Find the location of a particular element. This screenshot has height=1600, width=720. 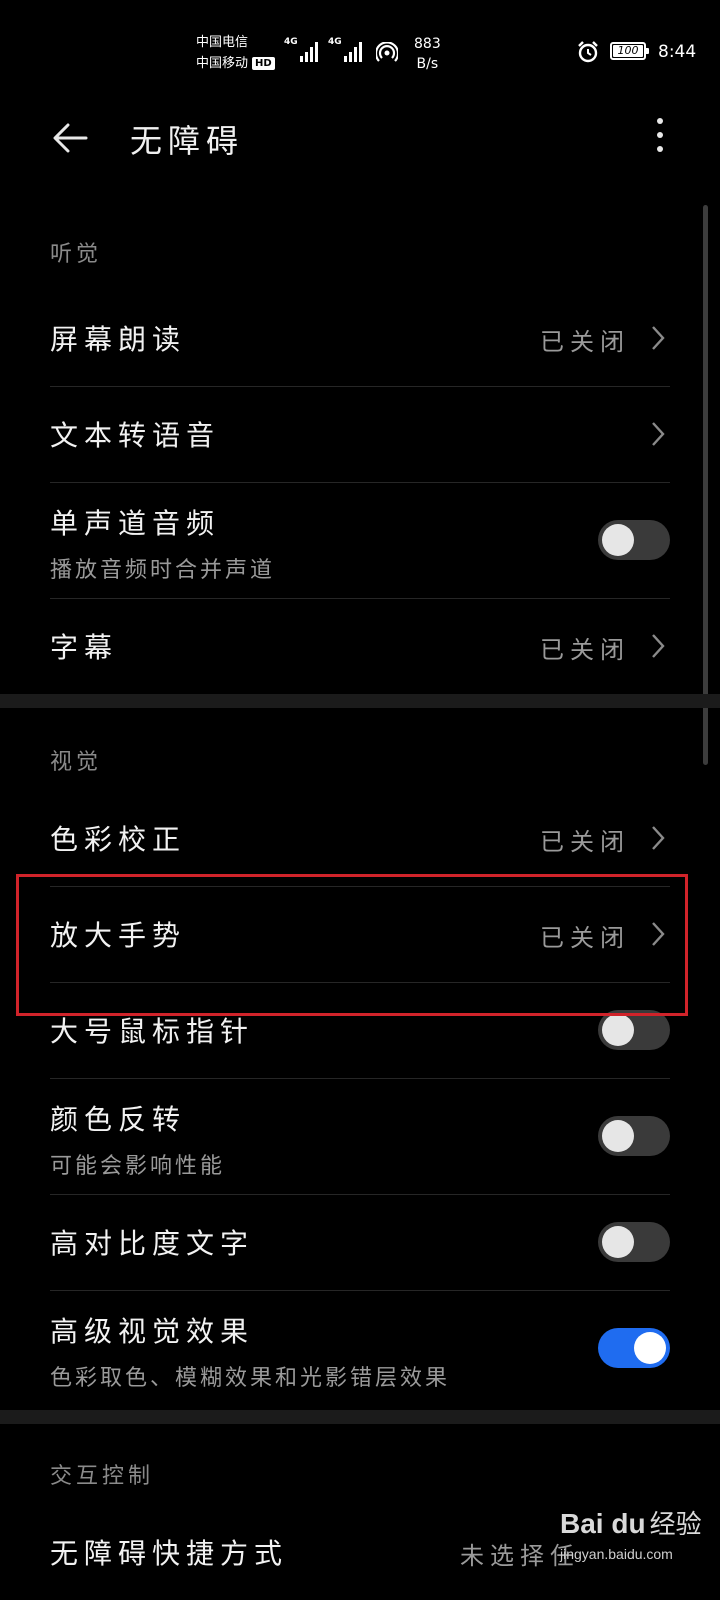

watermark: Bai du 经验 jingyan.baidu.com is located at coordinates (631, 1533).